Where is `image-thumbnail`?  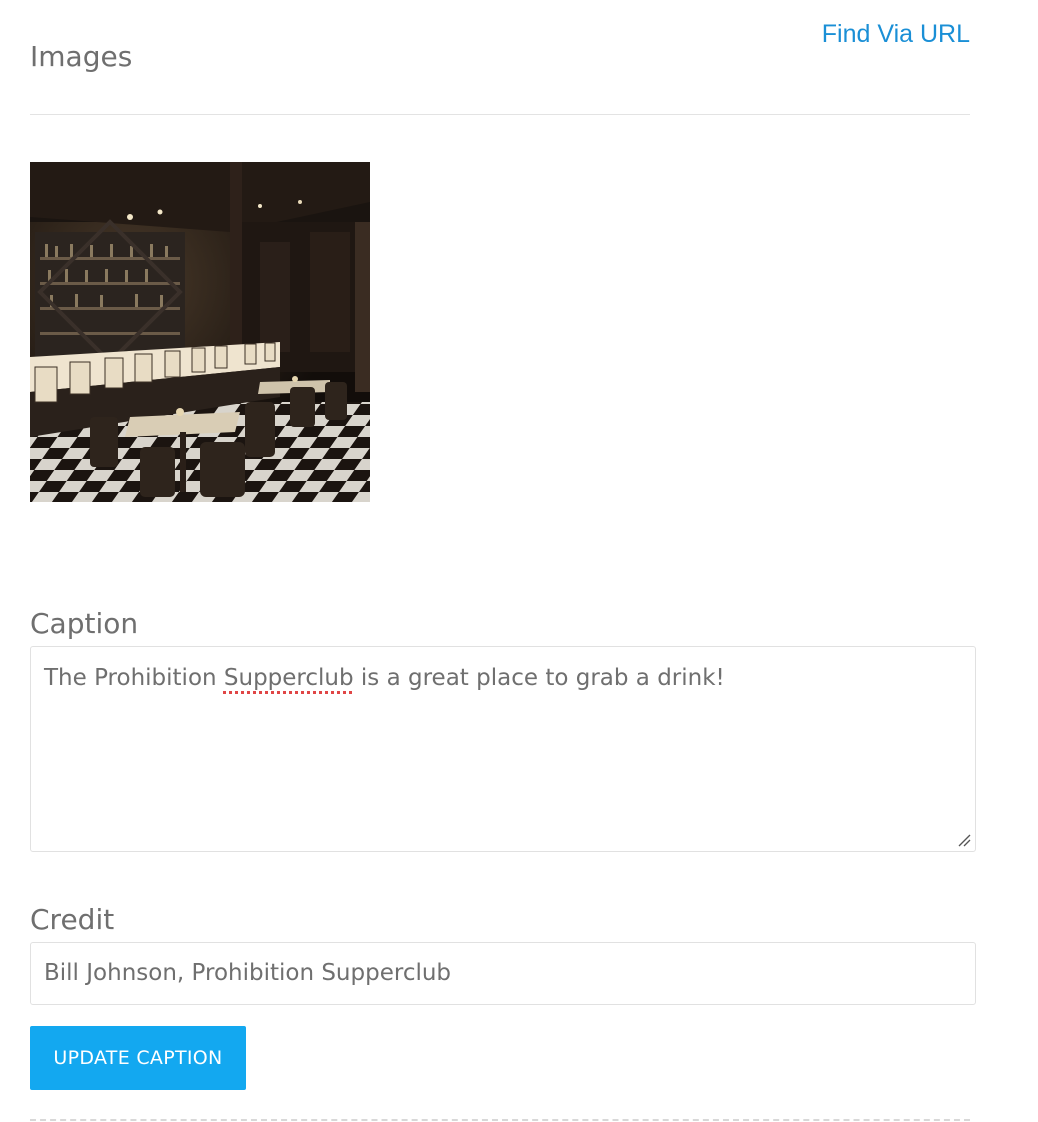
image-thumbnail is located at coordinates (200, 332).